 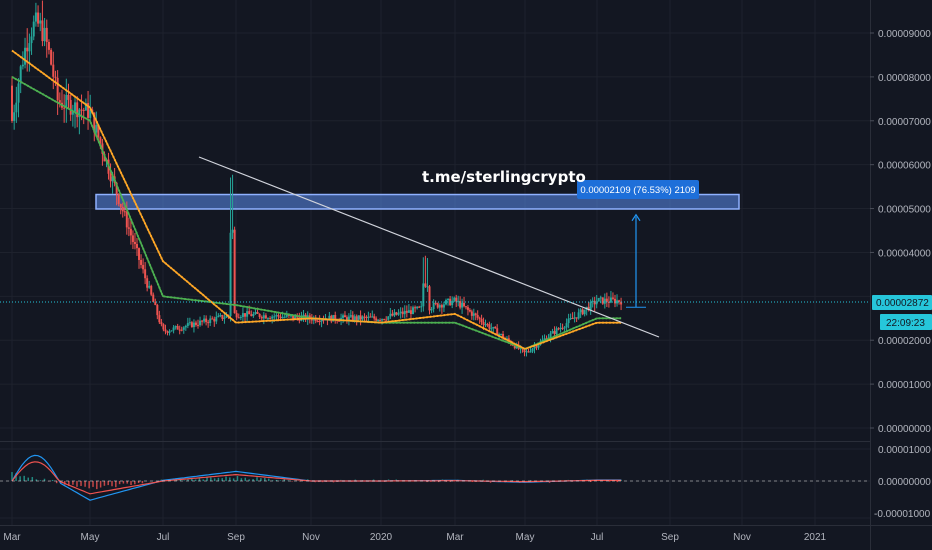 What do you see at coordinates (904, 122) in the screenshot?
I see `price-tick-label: 0.00007000` at bounding box center [904, 122].